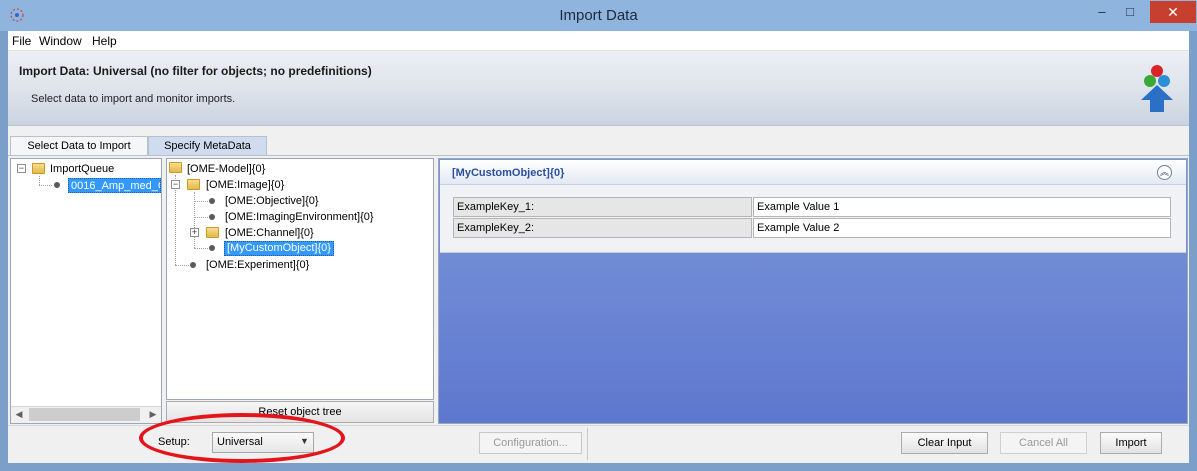 This screenshot has width=1197, height=471. I want to click on field-key: ExampleKey_1:, so click(602, 207).